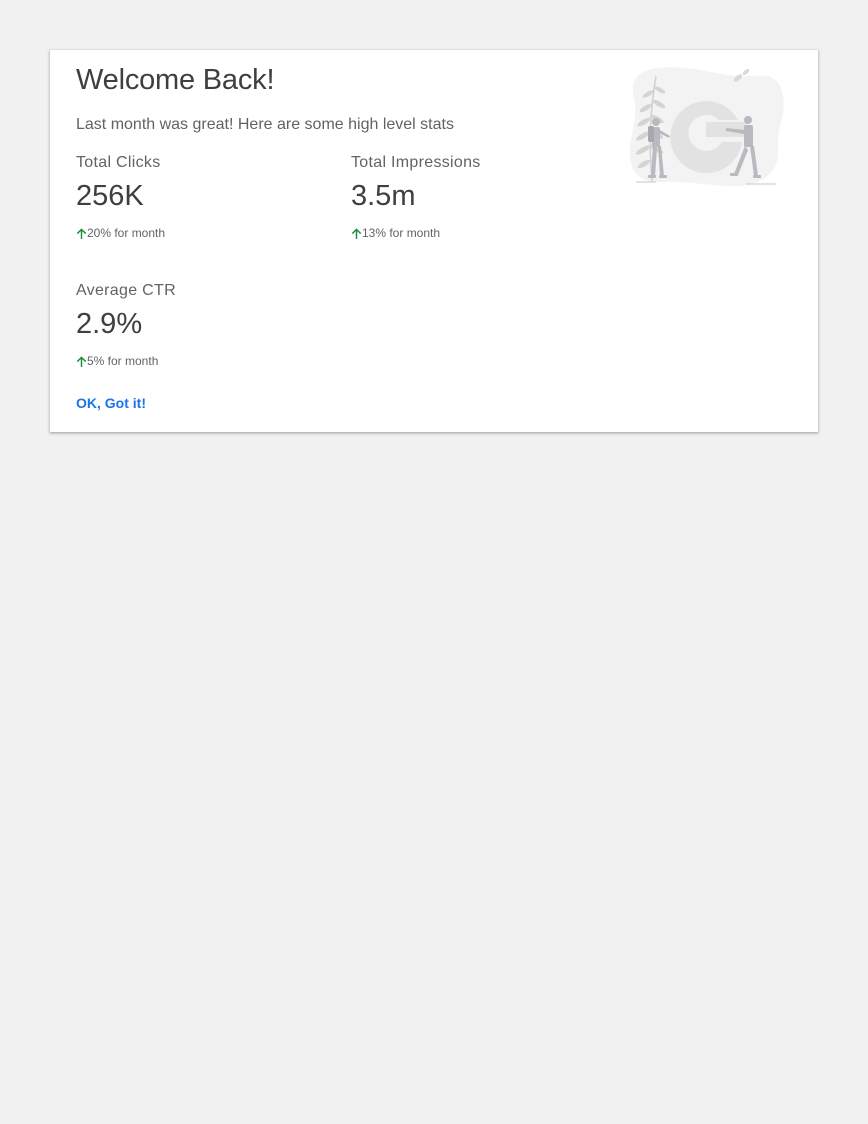 The height and width of the screenshot is (1124, 868). I want to click on google-g-hikers-illustration-icon, so click(706, 126).